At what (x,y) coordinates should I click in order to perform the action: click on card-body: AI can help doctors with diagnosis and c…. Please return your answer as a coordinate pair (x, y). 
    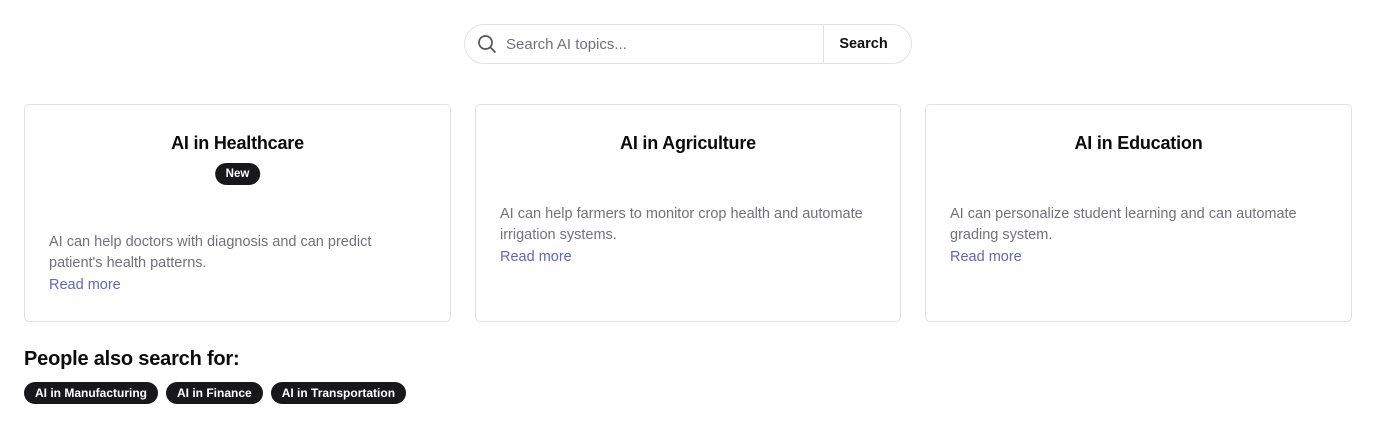
    Looking at the image, I should click on (237, 263).